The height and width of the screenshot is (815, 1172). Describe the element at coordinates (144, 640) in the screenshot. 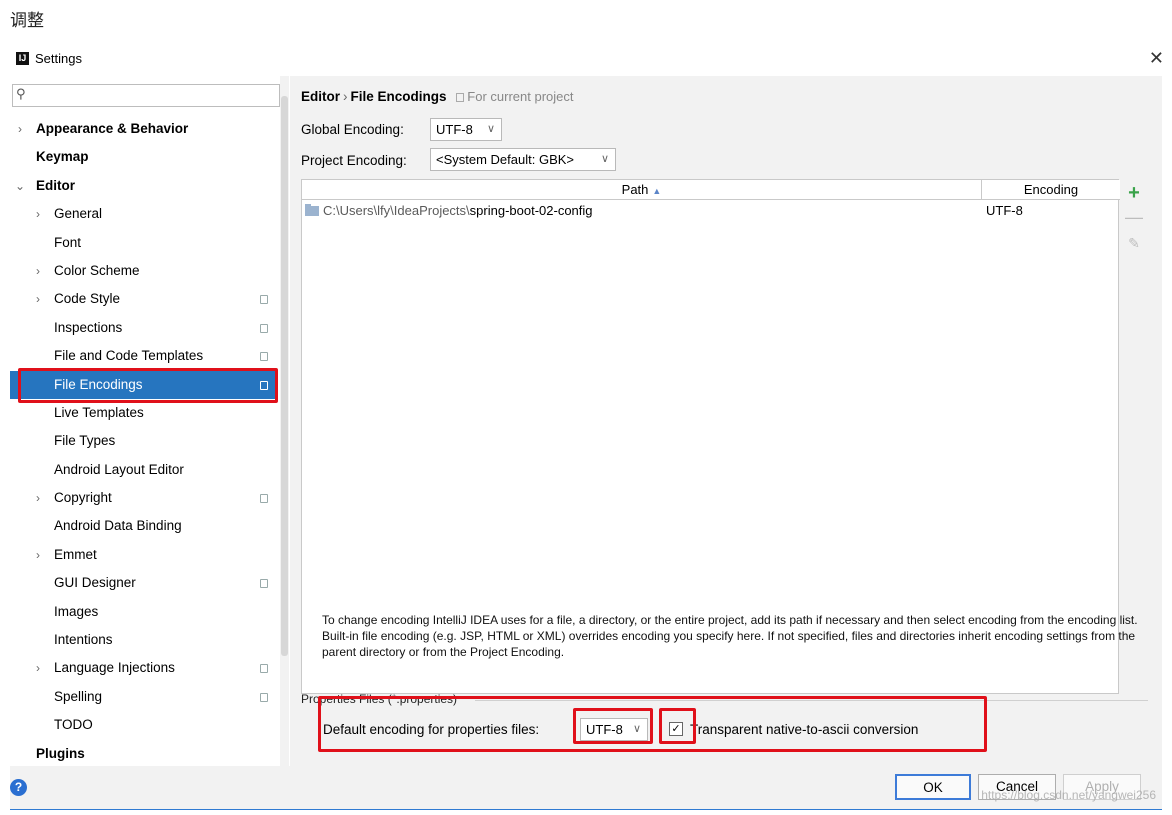

I see `sidebar-item-intentions: Intentions` at that location.